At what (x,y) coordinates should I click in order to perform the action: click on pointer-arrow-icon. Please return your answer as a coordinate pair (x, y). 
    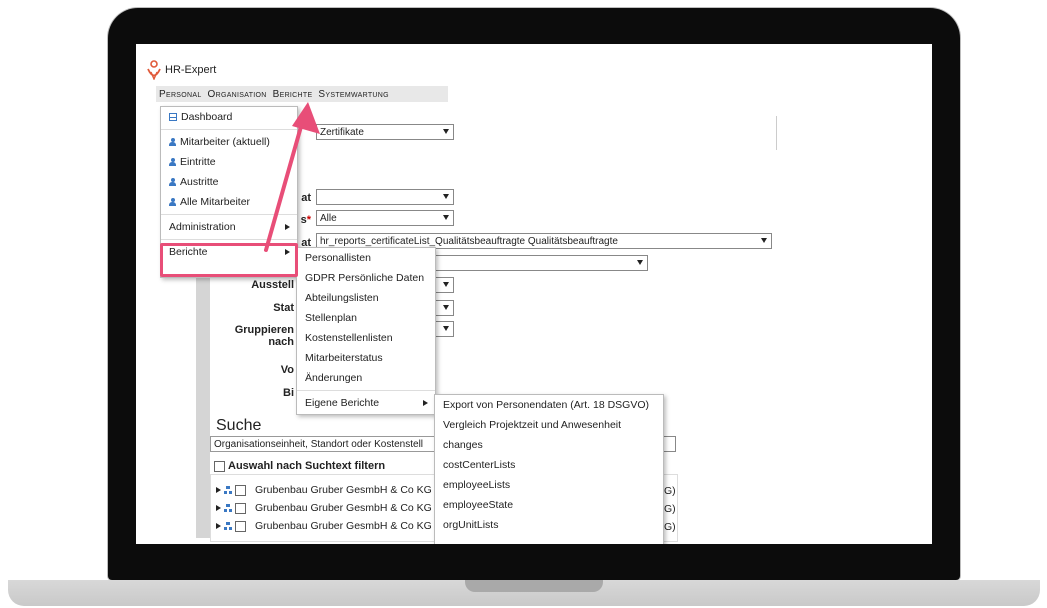
    Looking at the image, I should click on (292, 177).